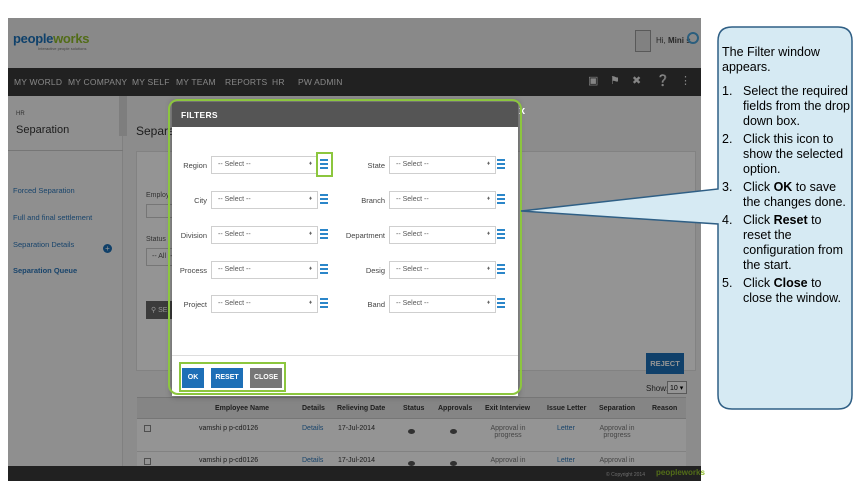 The height and width of the screenshot is (485, 862). Describe the element at coordinates (790, 283) in the screenshot. I see `step-text: Close` at that location.